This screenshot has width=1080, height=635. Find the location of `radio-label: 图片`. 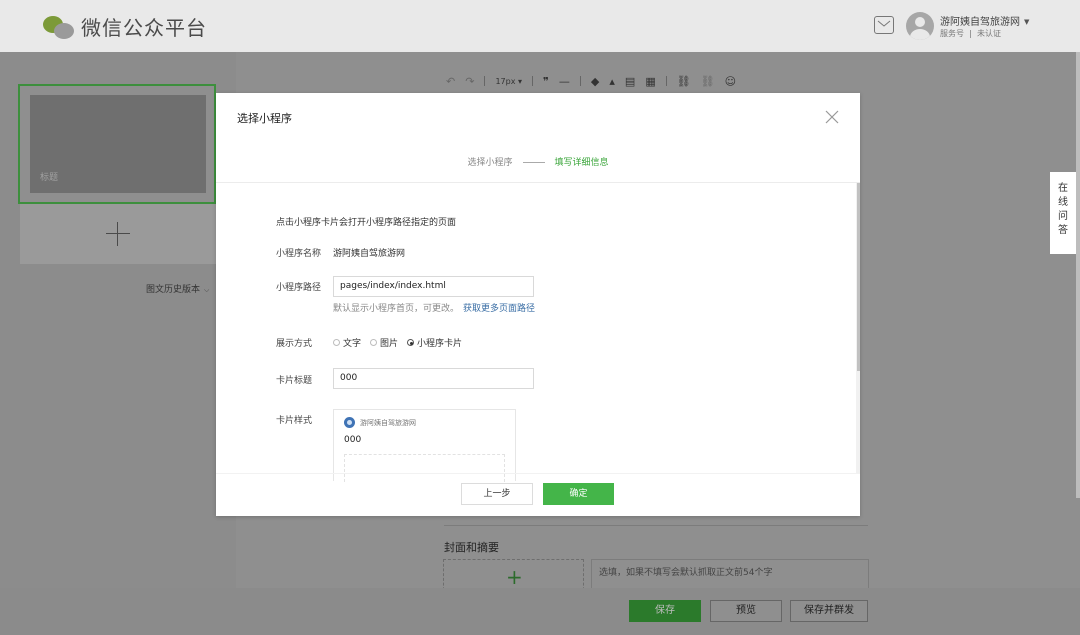

radio-label: 图片 is located at coordinates (389, 344).